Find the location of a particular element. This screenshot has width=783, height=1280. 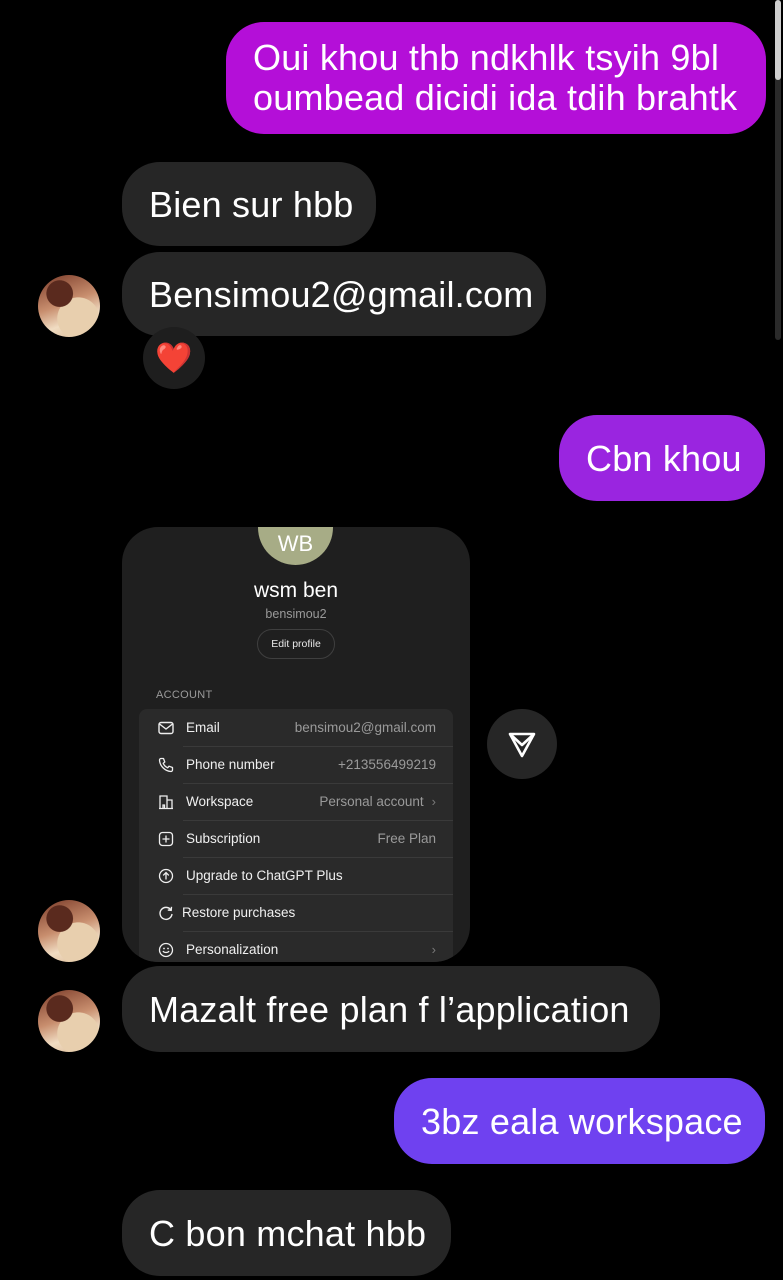

message-text: Mazalt free plan f l’application is located at coordinates (389, 1009).